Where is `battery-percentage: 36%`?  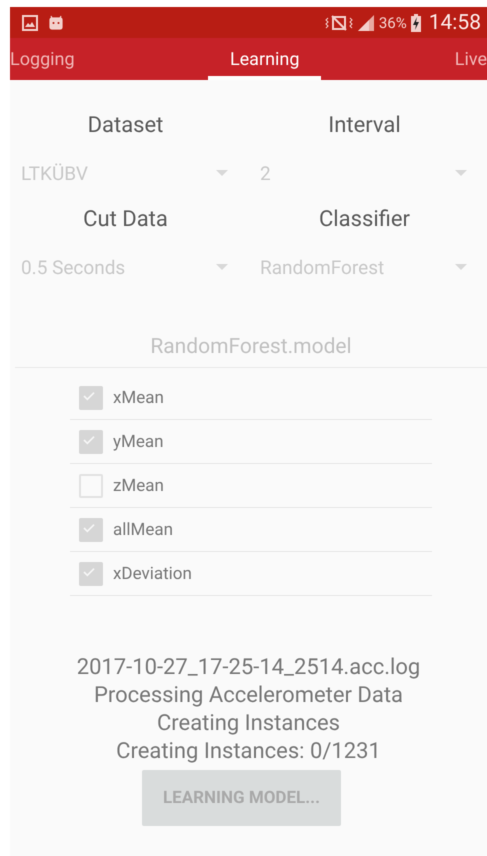
battery-percentage: 36% is located at coordinates (392, 23).